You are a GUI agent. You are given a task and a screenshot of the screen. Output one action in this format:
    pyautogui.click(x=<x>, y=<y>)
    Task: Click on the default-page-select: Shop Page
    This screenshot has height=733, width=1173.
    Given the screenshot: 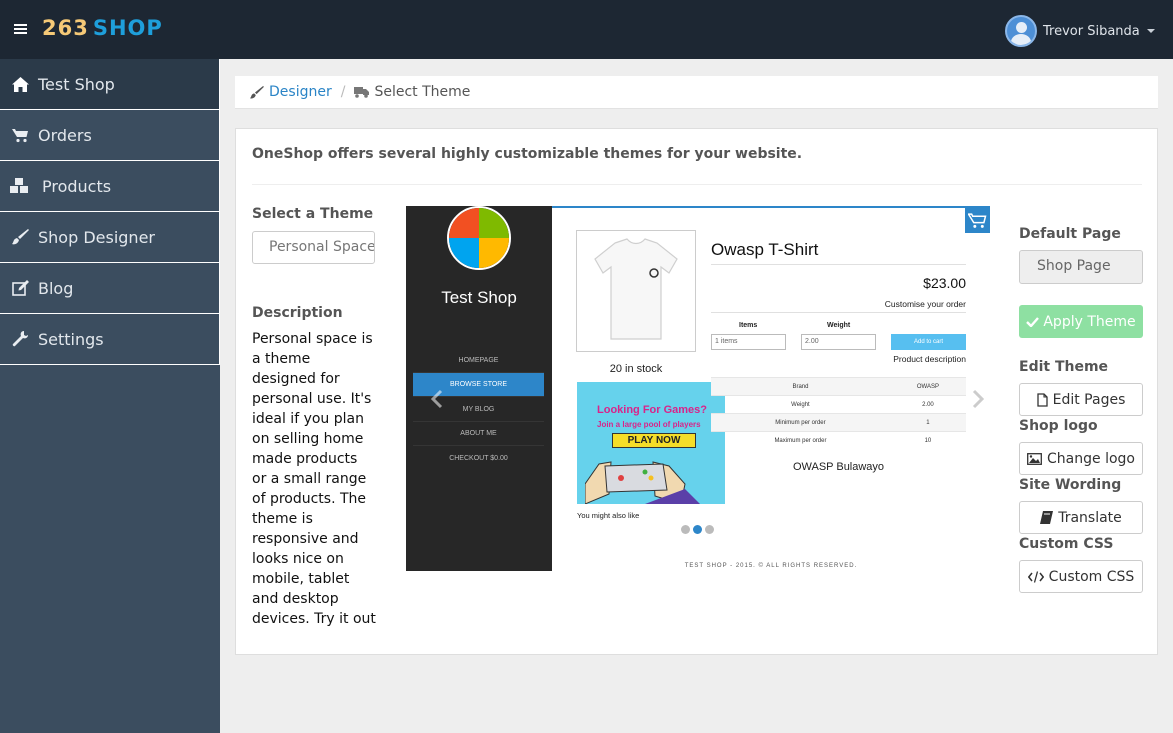 What is the action you would take?
    pyautogui.click(x=1081, y=267)
    